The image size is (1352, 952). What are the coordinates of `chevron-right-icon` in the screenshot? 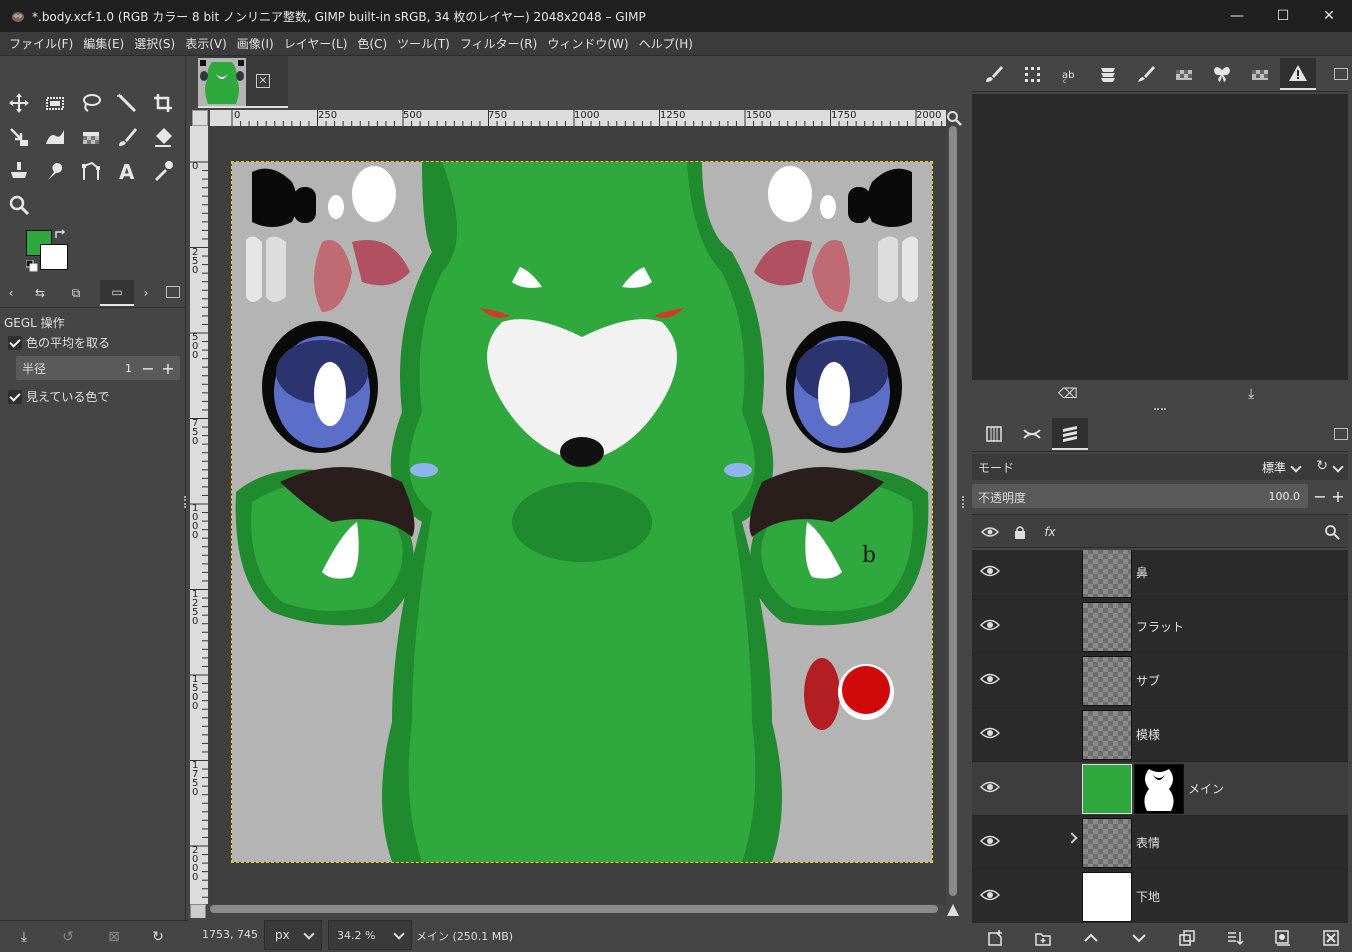 It's located at (1072, 838).